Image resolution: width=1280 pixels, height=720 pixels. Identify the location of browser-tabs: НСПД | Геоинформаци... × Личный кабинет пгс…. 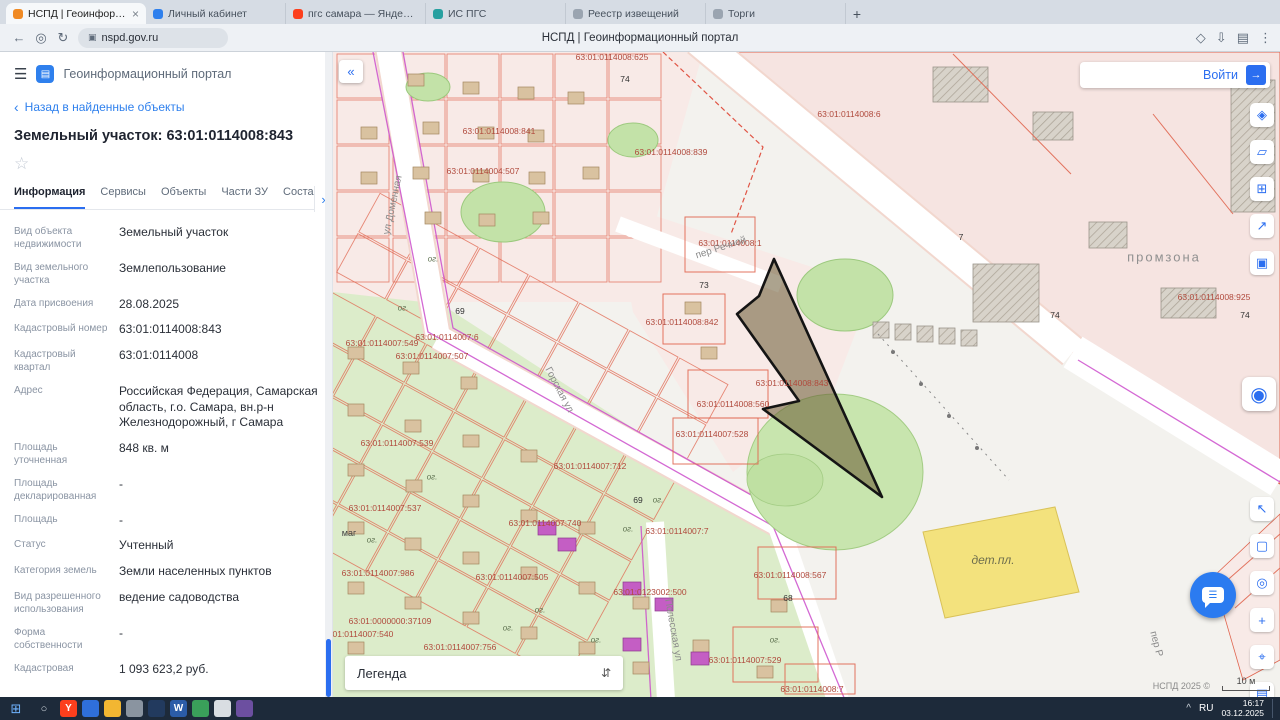
(426, 12).